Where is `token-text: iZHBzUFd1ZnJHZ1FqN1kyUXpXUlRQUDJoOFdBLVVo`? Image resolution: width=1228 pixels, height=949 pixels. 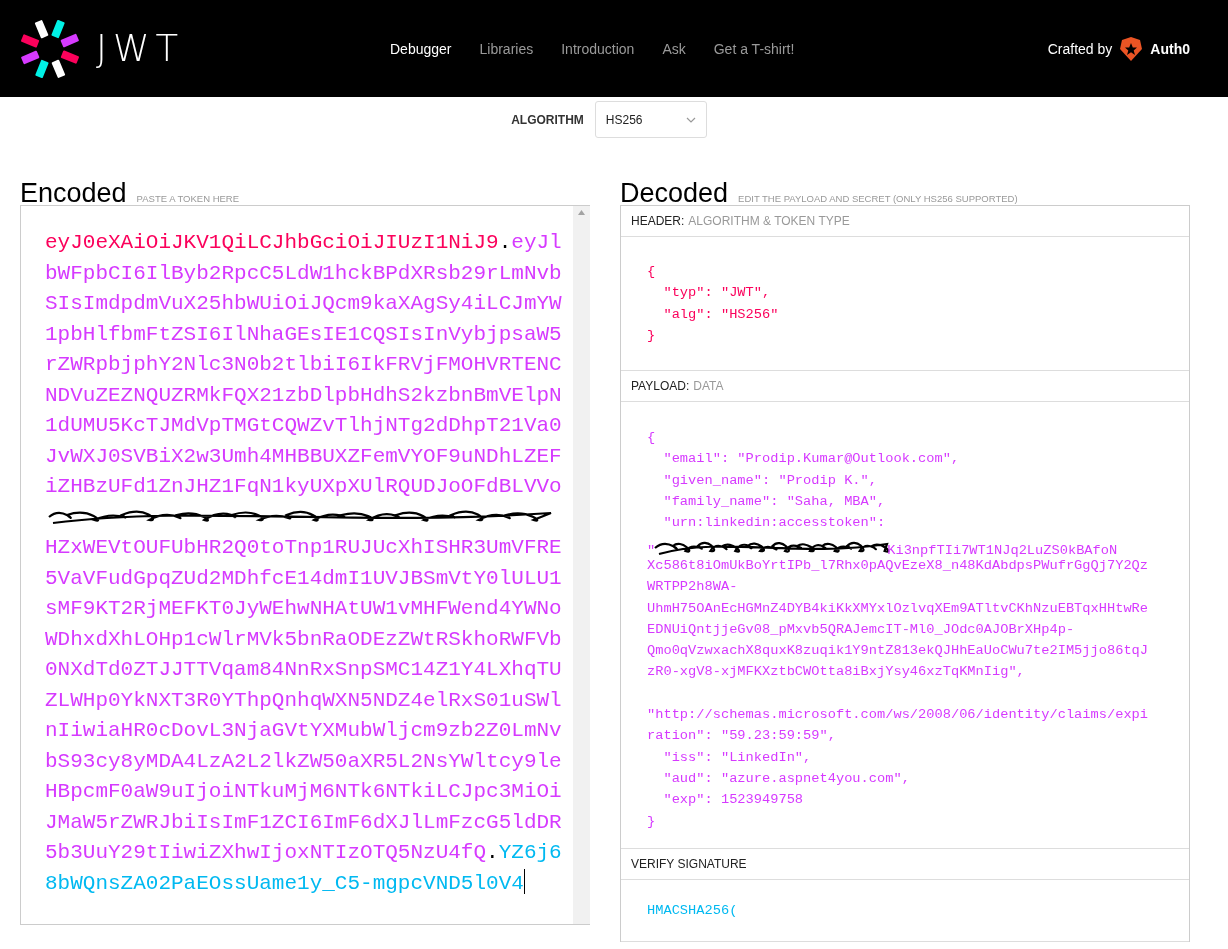 token-text: iZHBzUFd1ZnJHZ1FqN1kyUXpXUlRQUDJoOFdBLVVo is located at coordinates (303, 486).